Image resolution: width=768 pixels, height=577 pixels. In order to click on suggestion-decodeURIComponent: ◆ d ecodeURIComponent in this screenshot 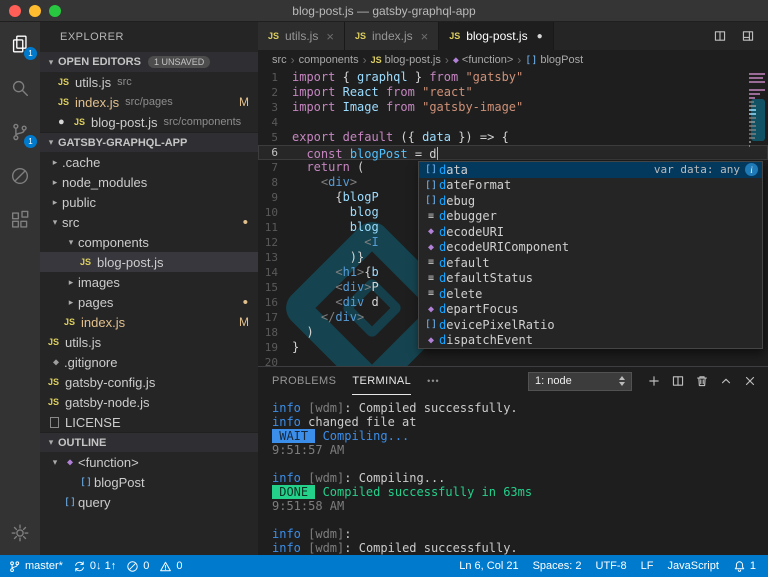, I will do `click(590, 248)`.